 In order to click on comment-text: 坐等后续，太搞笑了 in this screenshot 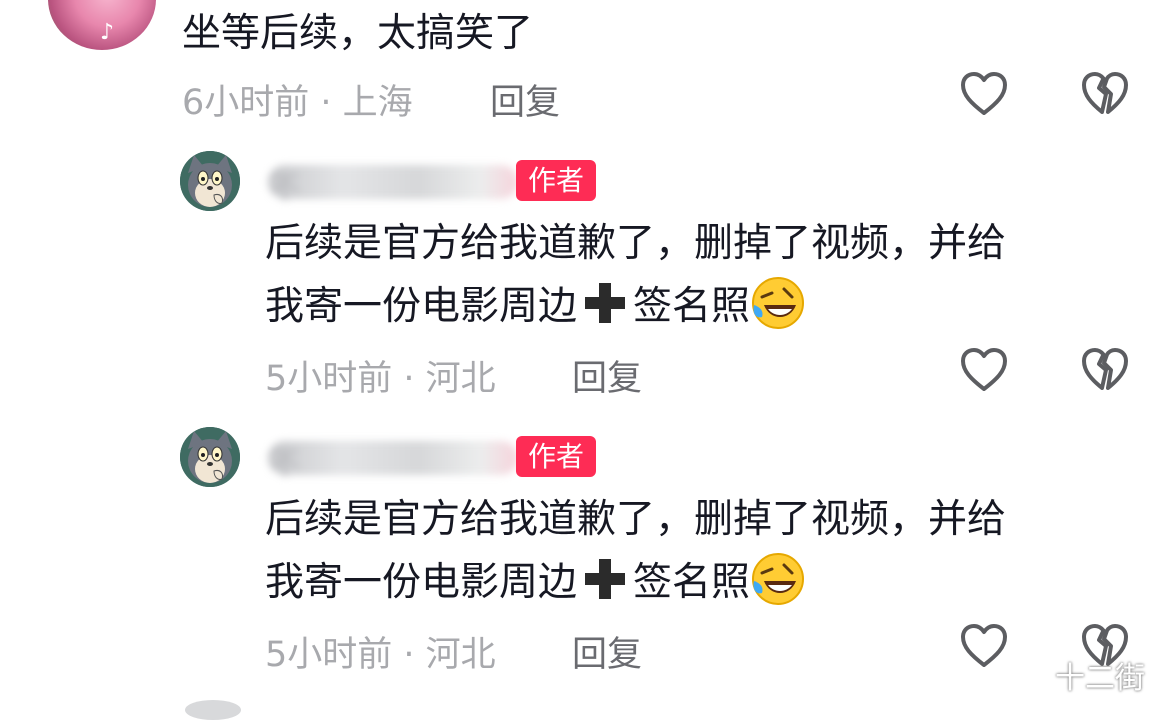, I will do `click(358, 33)`.